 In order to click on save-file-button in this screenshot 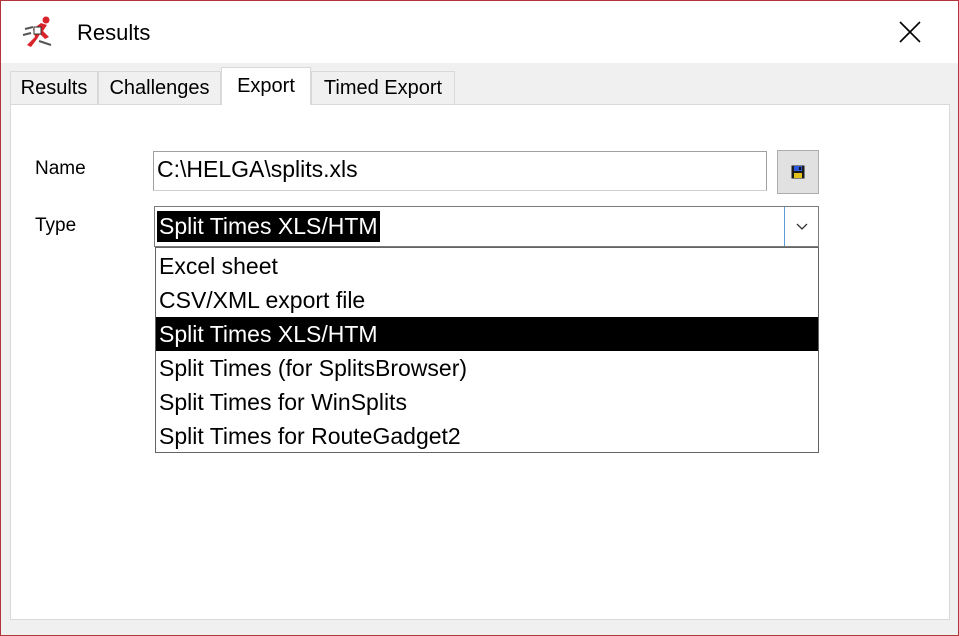, I will do `click(798, 172)`.